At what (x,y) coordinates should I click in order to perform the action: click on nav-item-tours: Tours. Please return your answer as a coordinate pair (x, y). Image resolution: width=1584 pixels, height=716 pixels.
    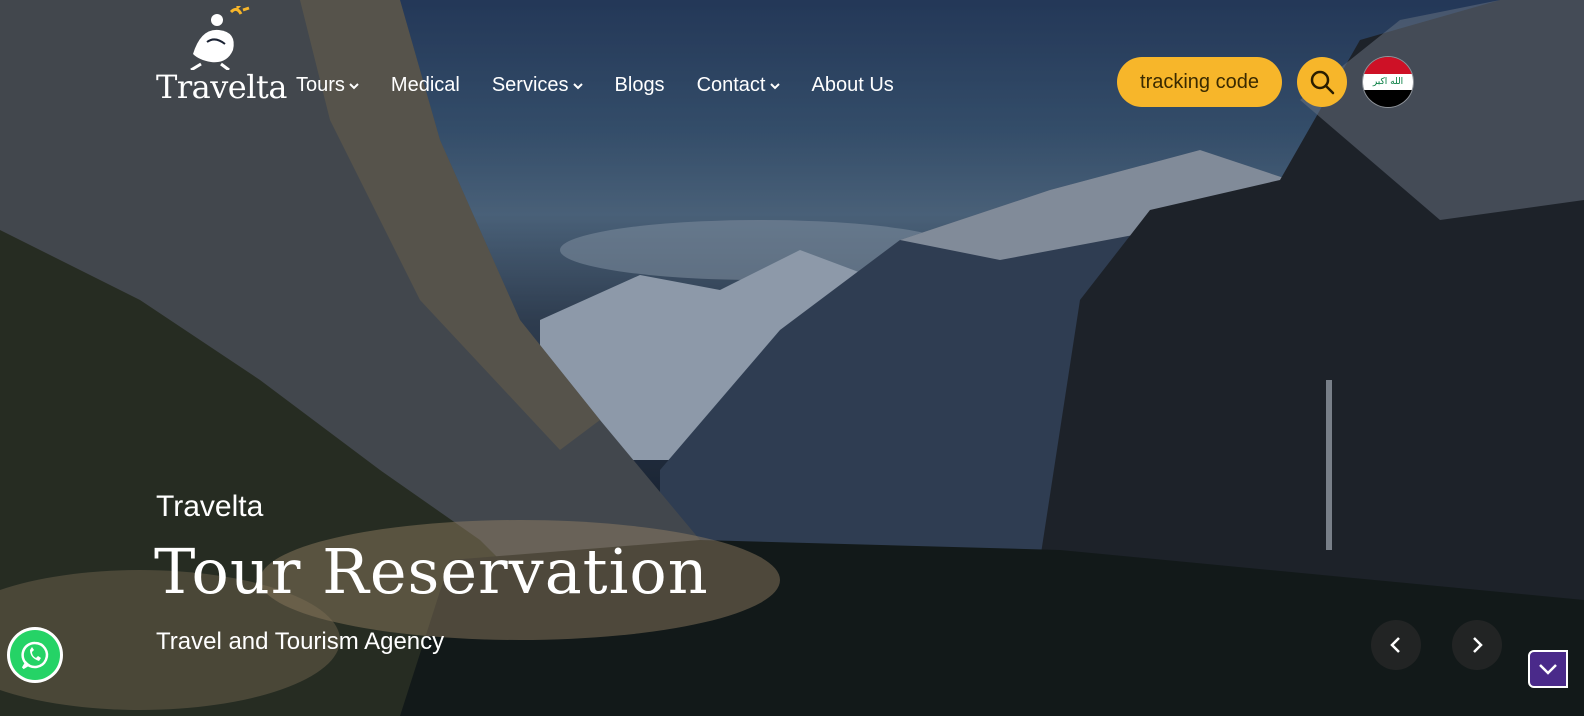
    Looking at the image, I should click on (327, 85).